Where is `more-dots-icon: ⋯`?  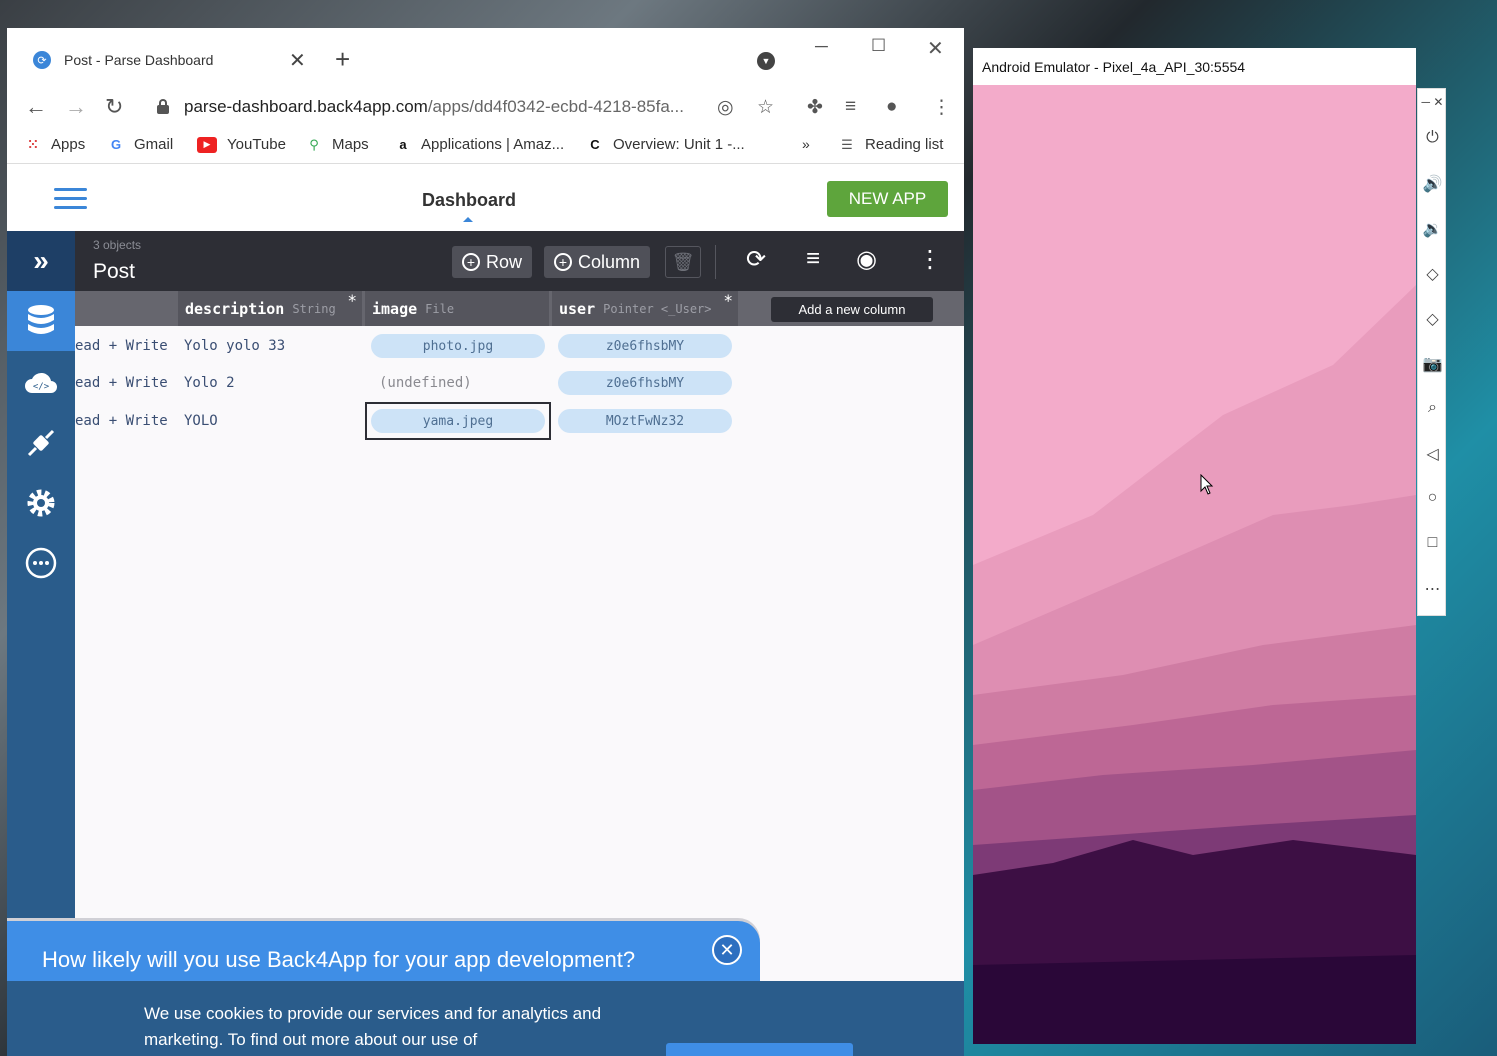 more-dots-icon: ⋯ is located at coordinates (1432, 589).